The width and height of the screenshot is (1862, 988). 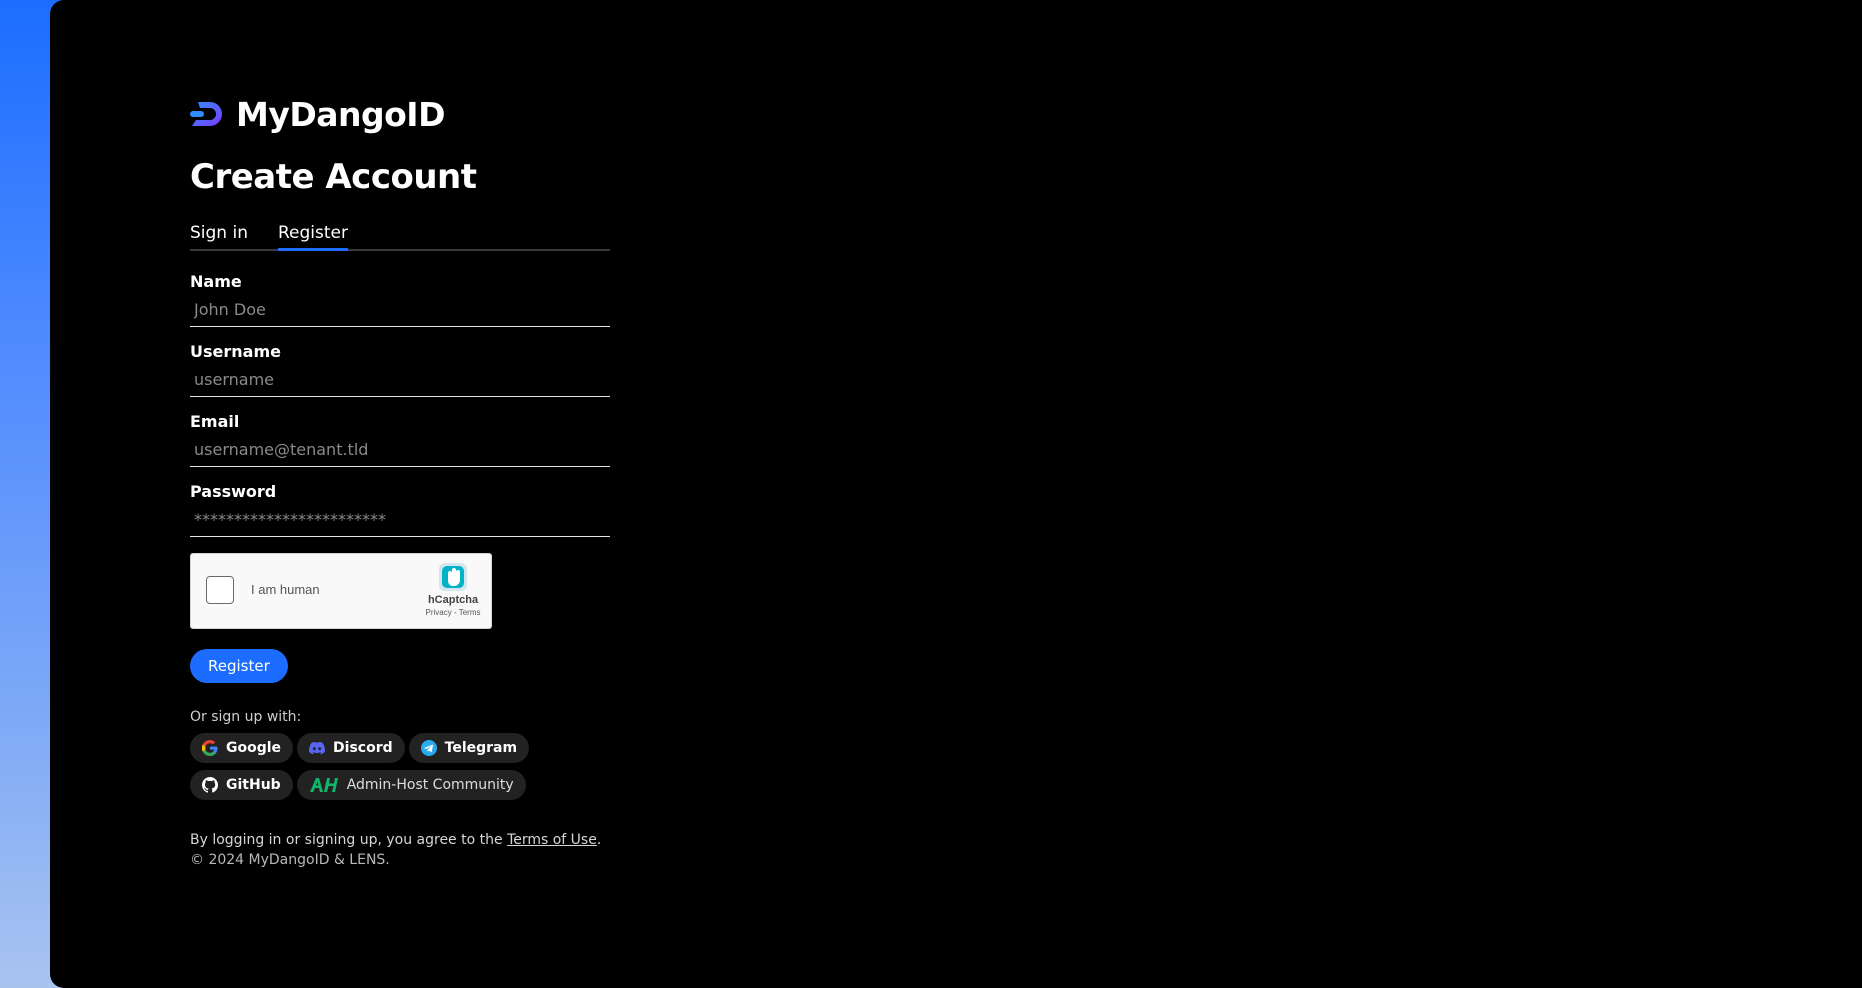 I want to click on google-icon, so click(x=210, y=748).